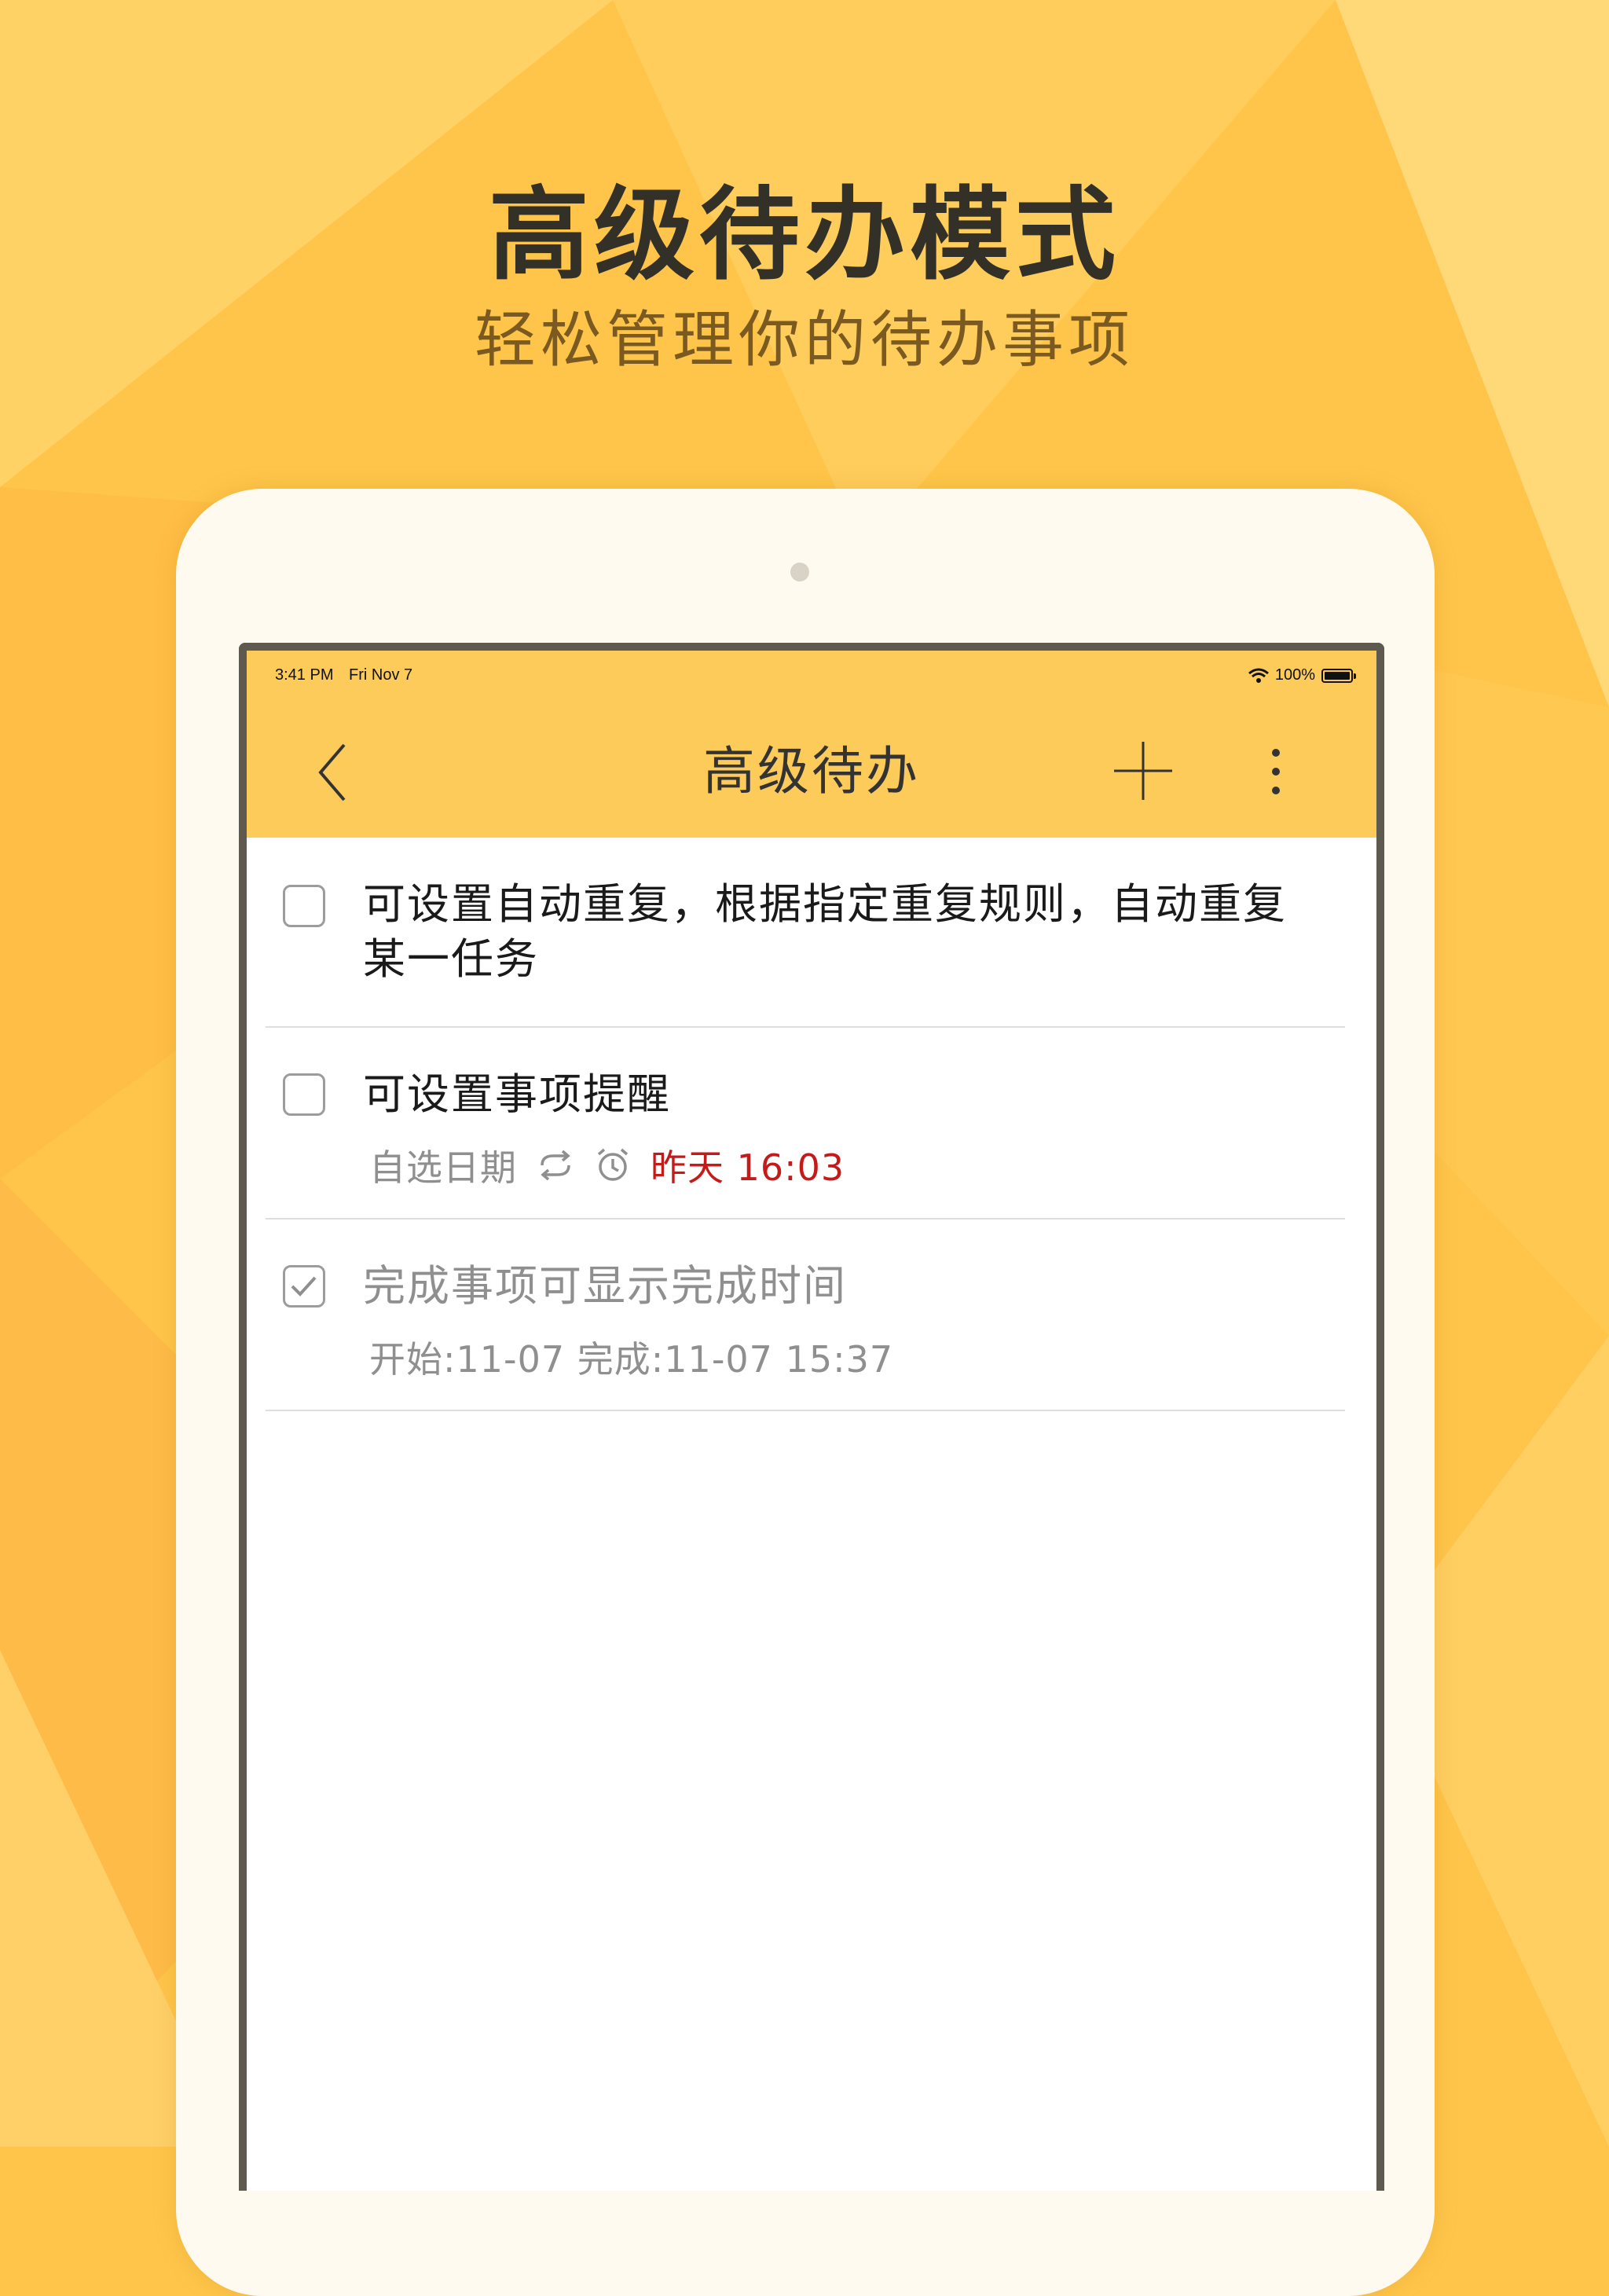 This screenshot has height=2296, width=1609. Describe the element at coordinates (804, 340) in the screenshot. I see `promo-subtitle: 轻松管理你的待办事项` at that location.